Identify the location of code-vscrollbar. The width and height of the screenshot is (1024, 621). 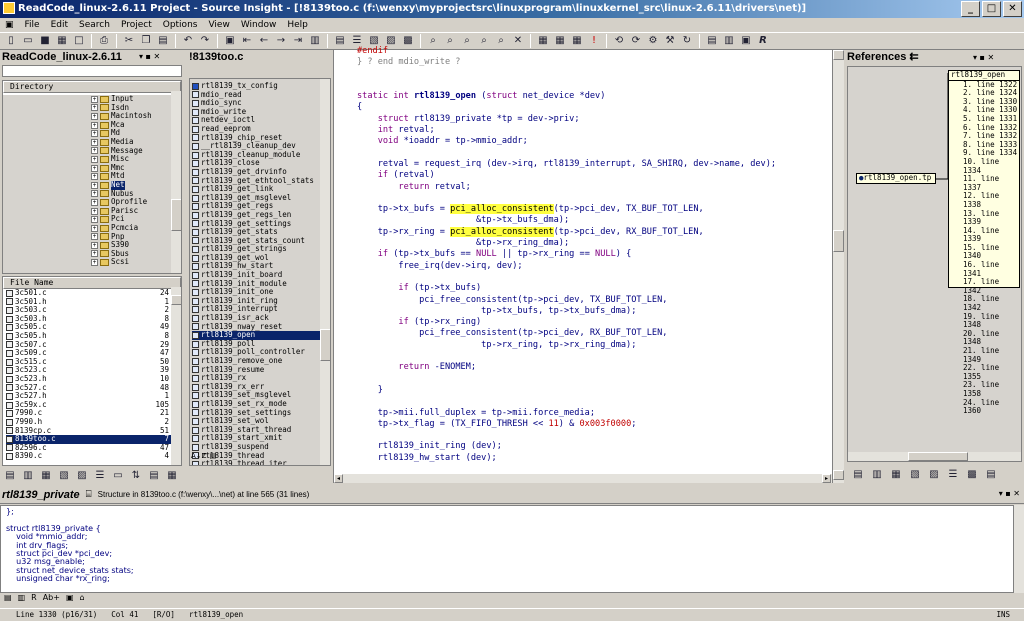
(838, 266).